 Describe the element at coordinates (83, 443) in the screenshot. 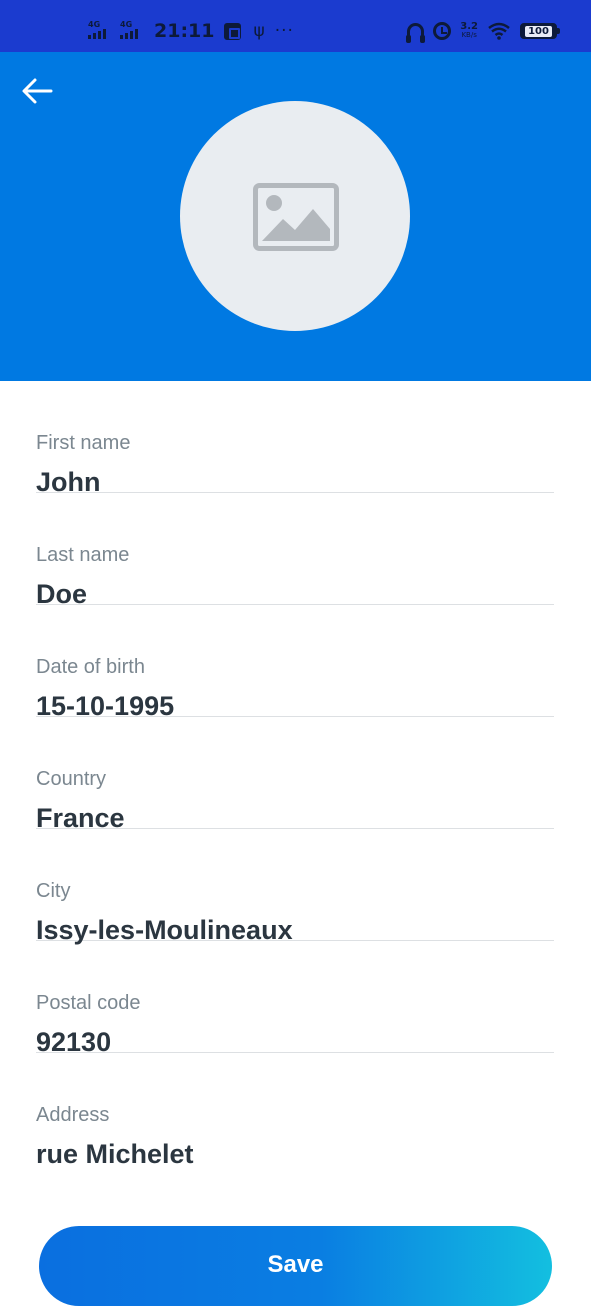

I see `first-name-label: First name` at that location.